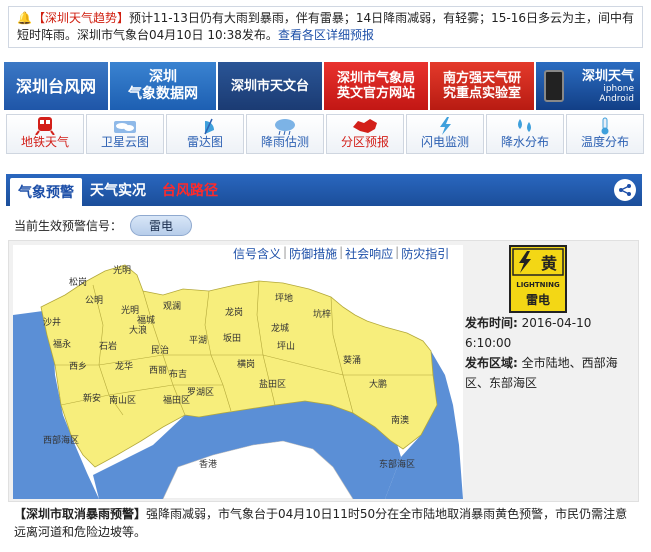 This screenshot has width=651, height=552. Describe the element at coordinates (124, 142) in the screenshot. I see `nav-label: 卫星云图` at that location.